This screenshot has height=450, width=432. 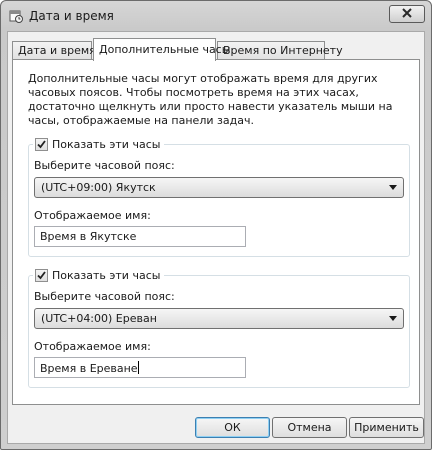 I want to click on timezone-2-label: Выберите часовой пояс:, so click(x=104, y=296).